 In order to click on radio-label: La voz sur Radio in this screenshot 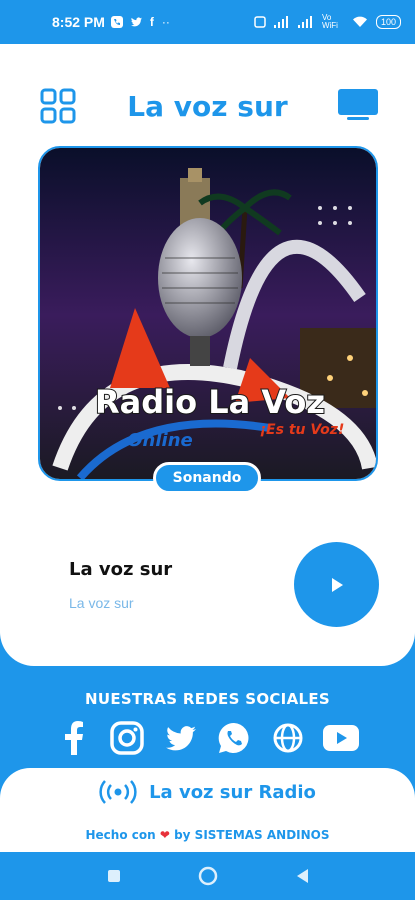, I will do `click(232, 792)`.